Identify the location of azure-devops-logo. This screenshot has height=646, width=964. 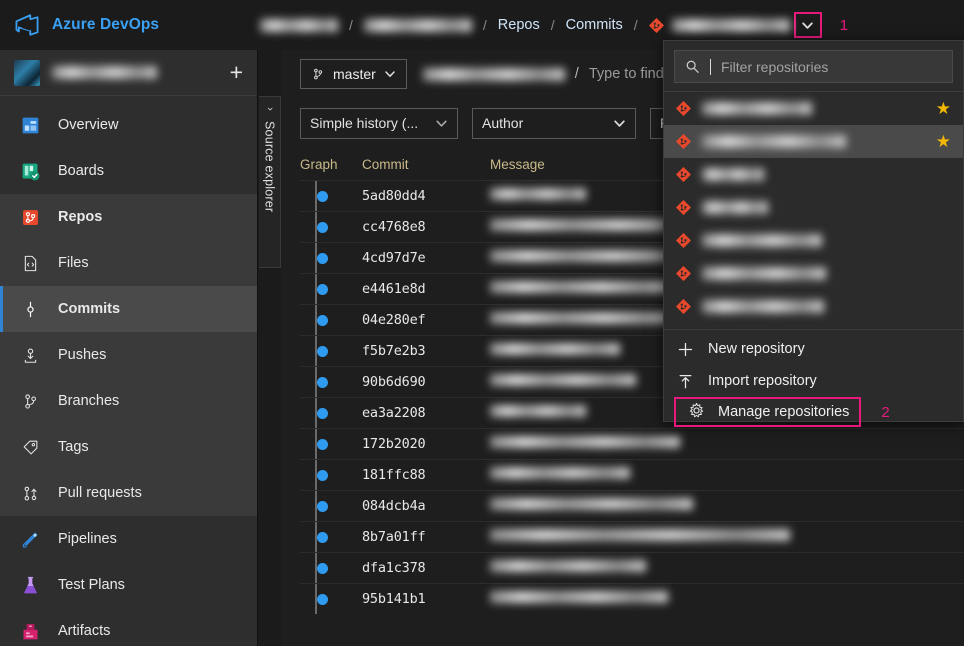
(27, 25).